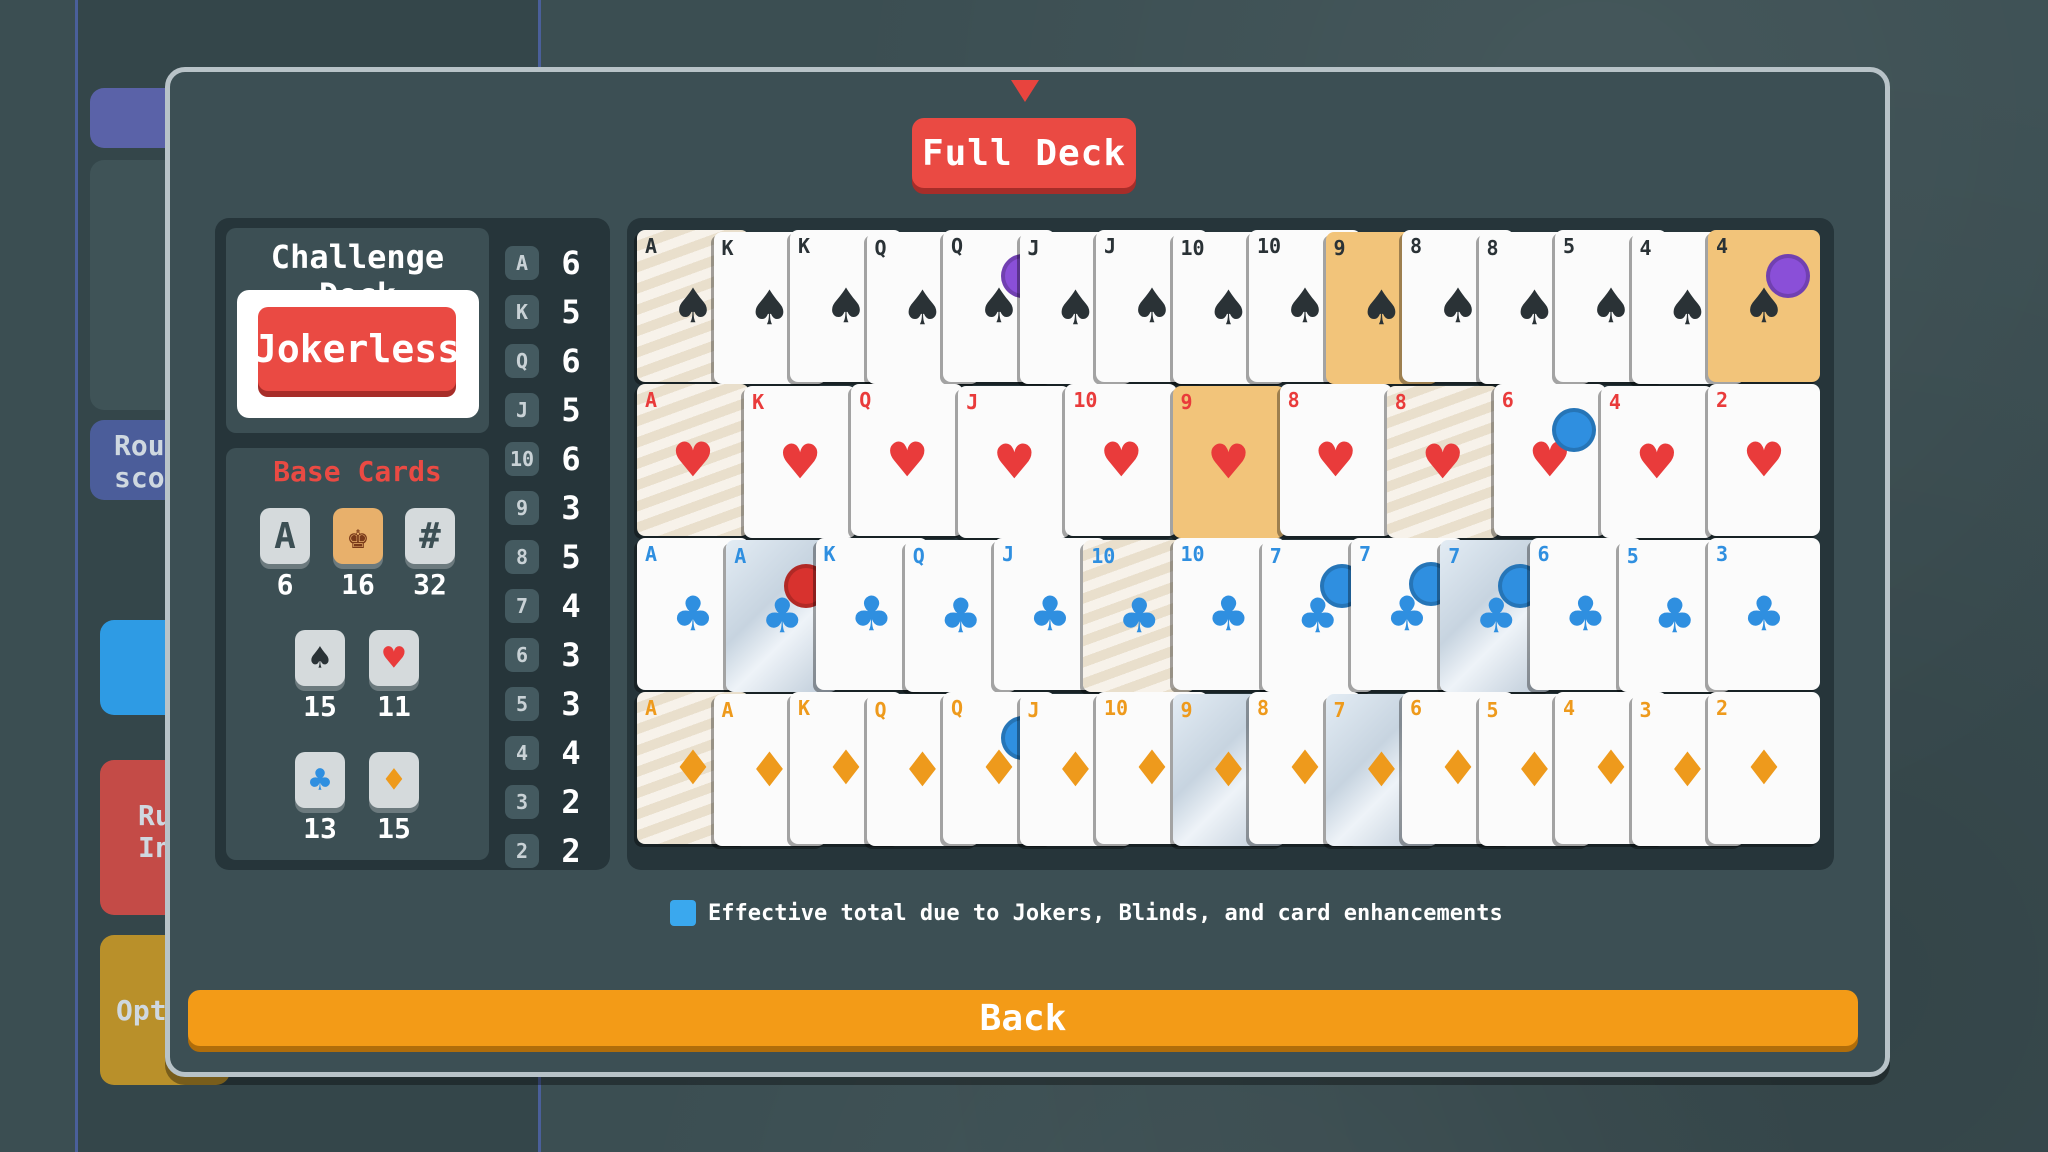 The image size is (2048, 1152). I want to click on card-rank: 2, so click(1722, 400).